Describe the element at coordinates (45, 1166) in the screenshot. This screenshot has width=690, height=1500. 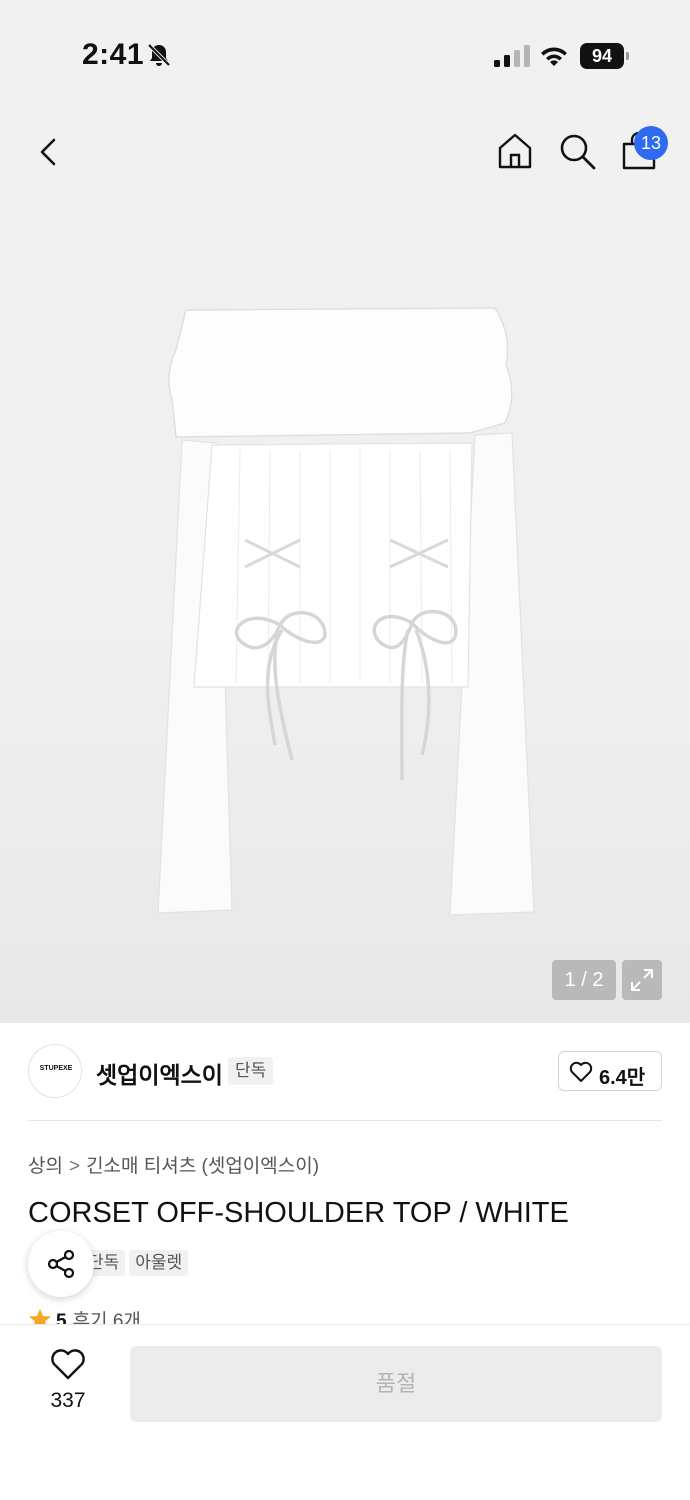
I see `breadcrumb-item-category: 상의` at that location.